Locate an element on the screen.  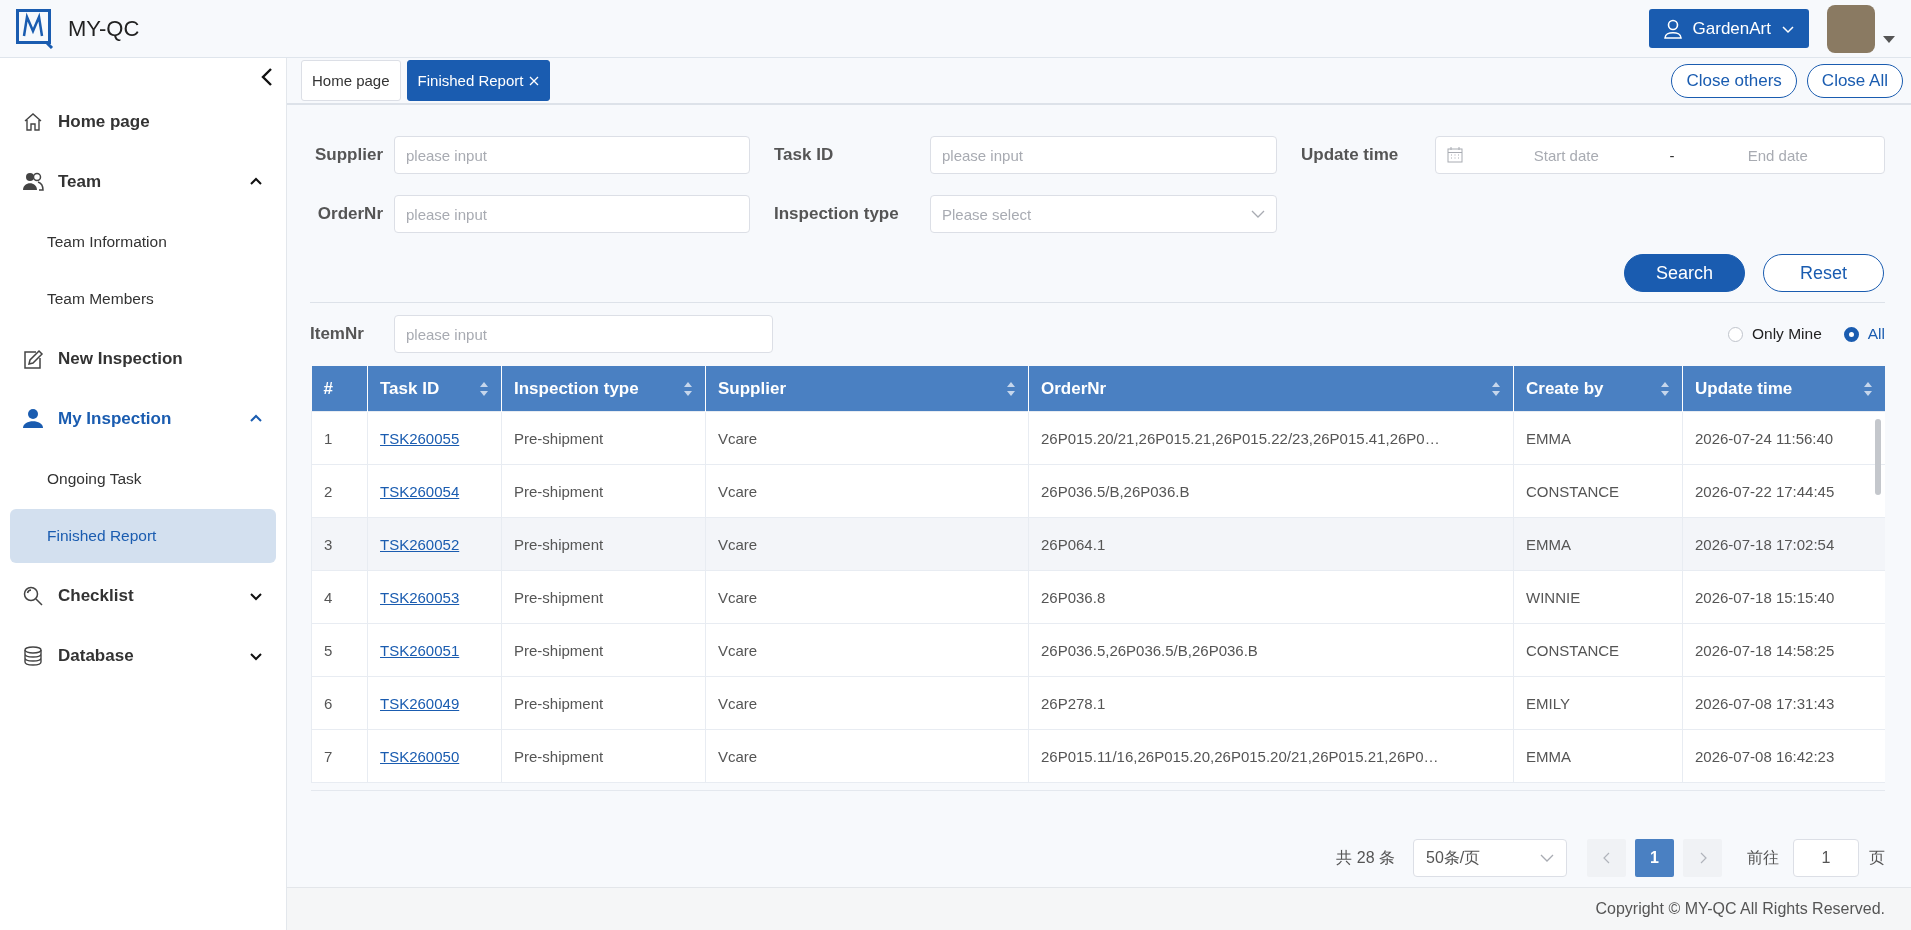
goto-label: 前往 is located at coordinates (1763, 857).